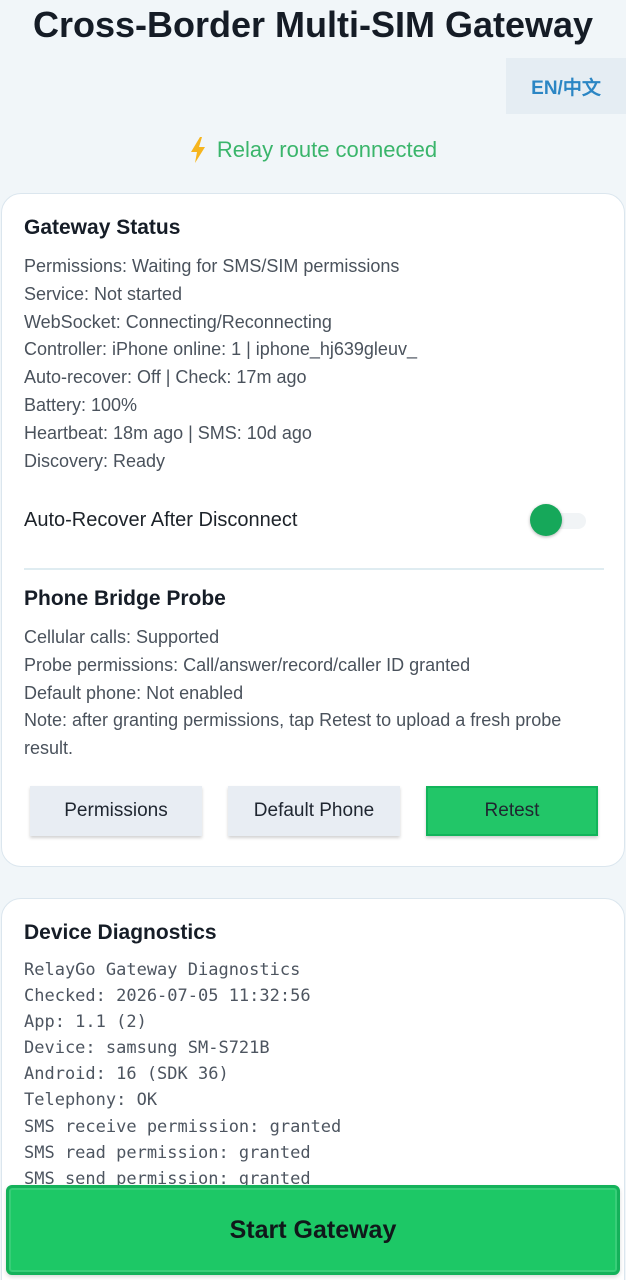 This screenshot has width=626, height=1280. Describe the element at coordinates (95, 460) in the screenshot. I see `discovery-status: Discovery: Ready` at that location.